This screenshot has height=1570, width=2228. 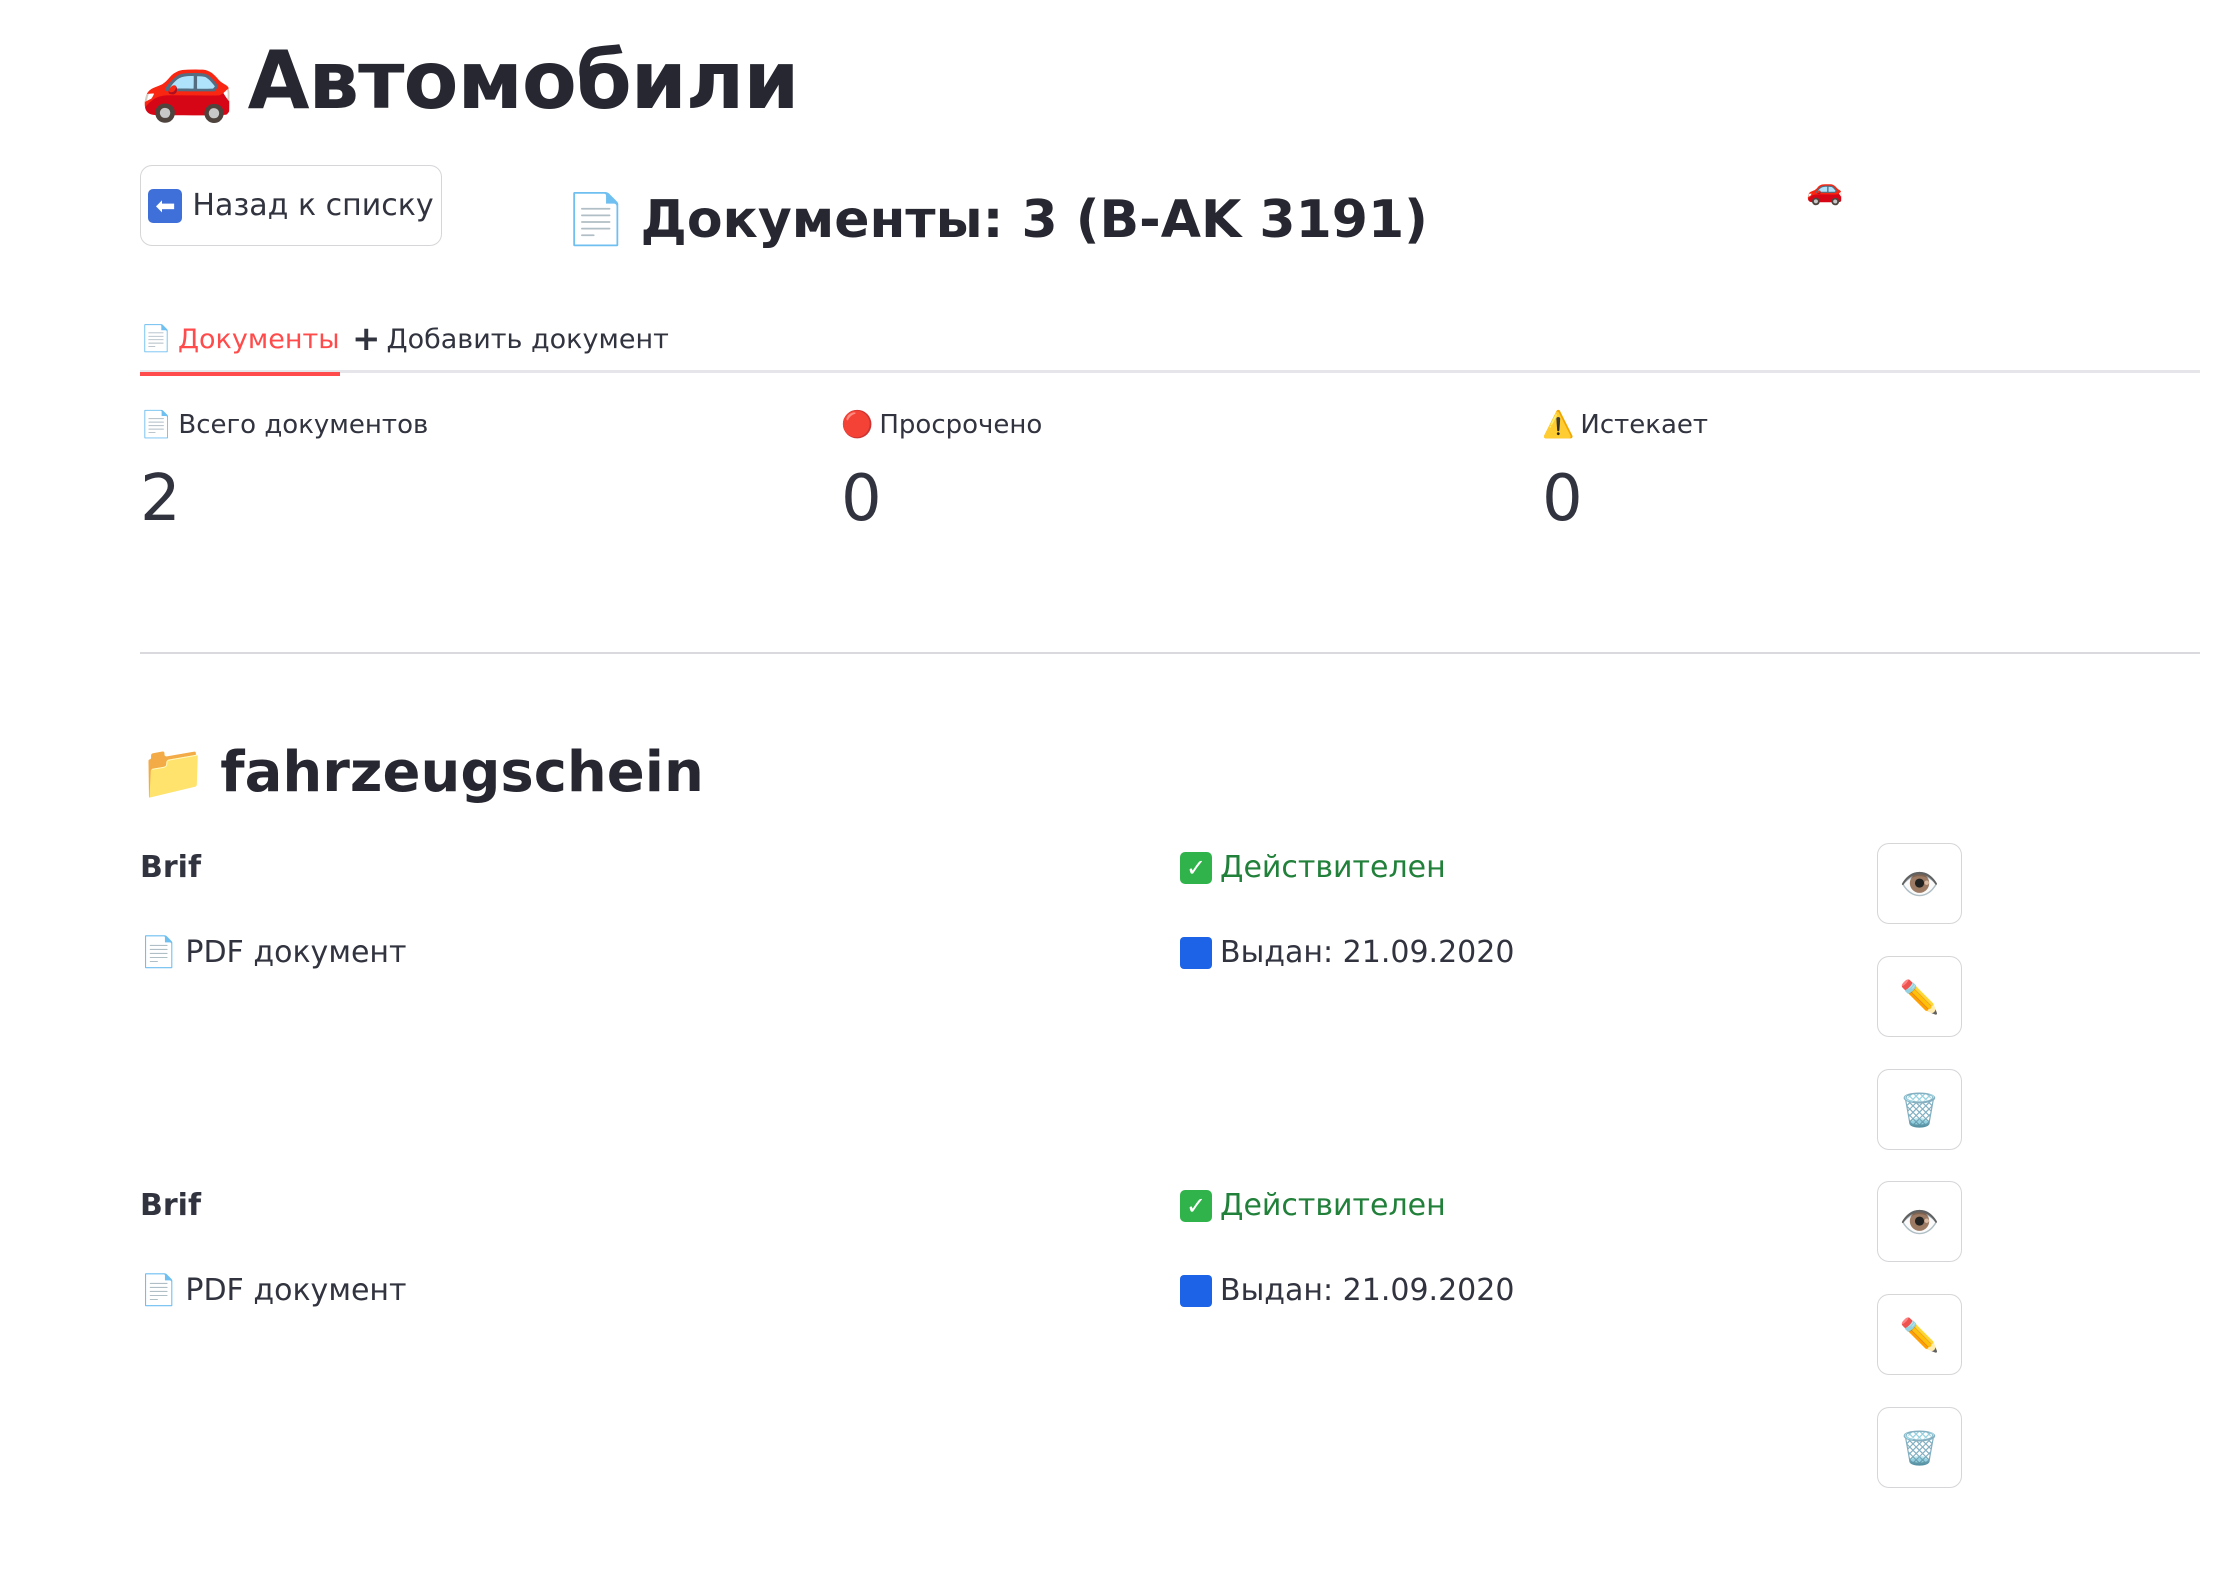 What do you see at coordinates (313, 205) in the screenshot?
I see `back-button-label: Назад к списку` at bounding box center [313, 205].